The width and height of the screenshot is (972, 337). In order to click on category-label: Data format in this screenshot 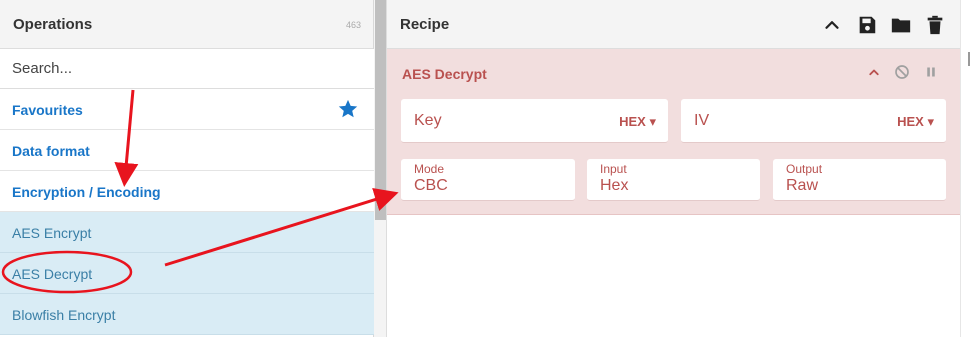, I will do `click(51, 151)`.